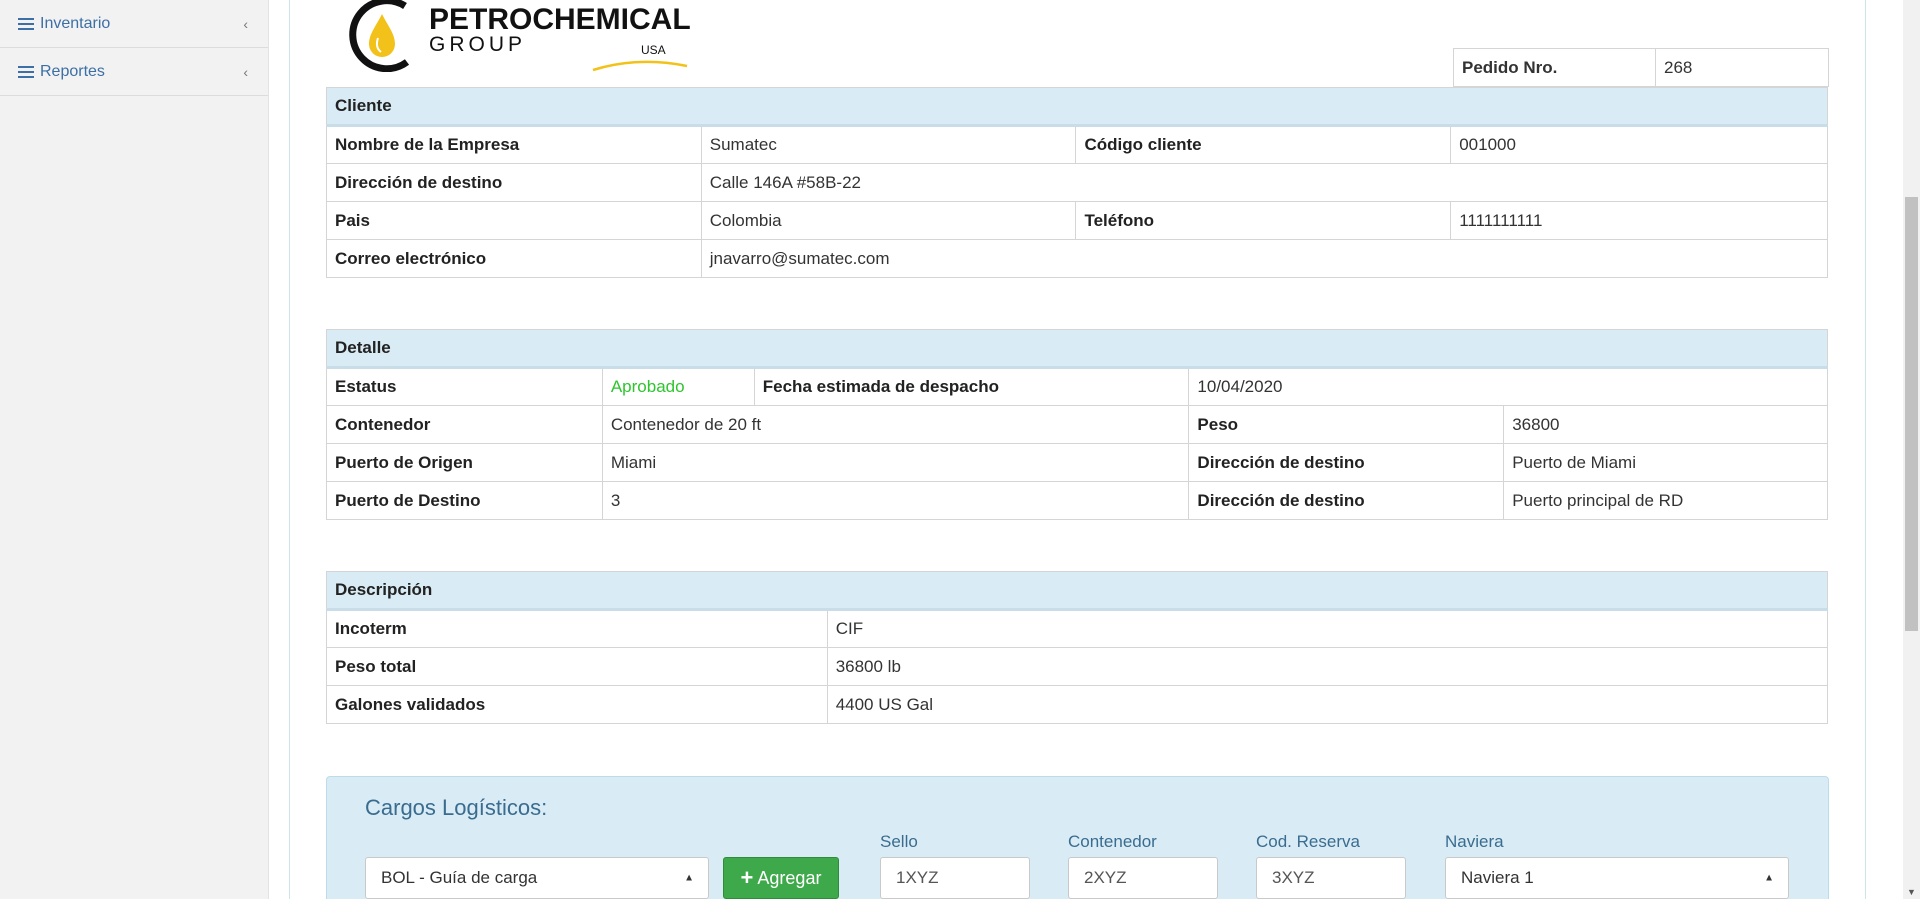 Image resolution: width=1920 pixels, height=899 pixels. I want to click on pais-label: Pais, so click(514, 220).